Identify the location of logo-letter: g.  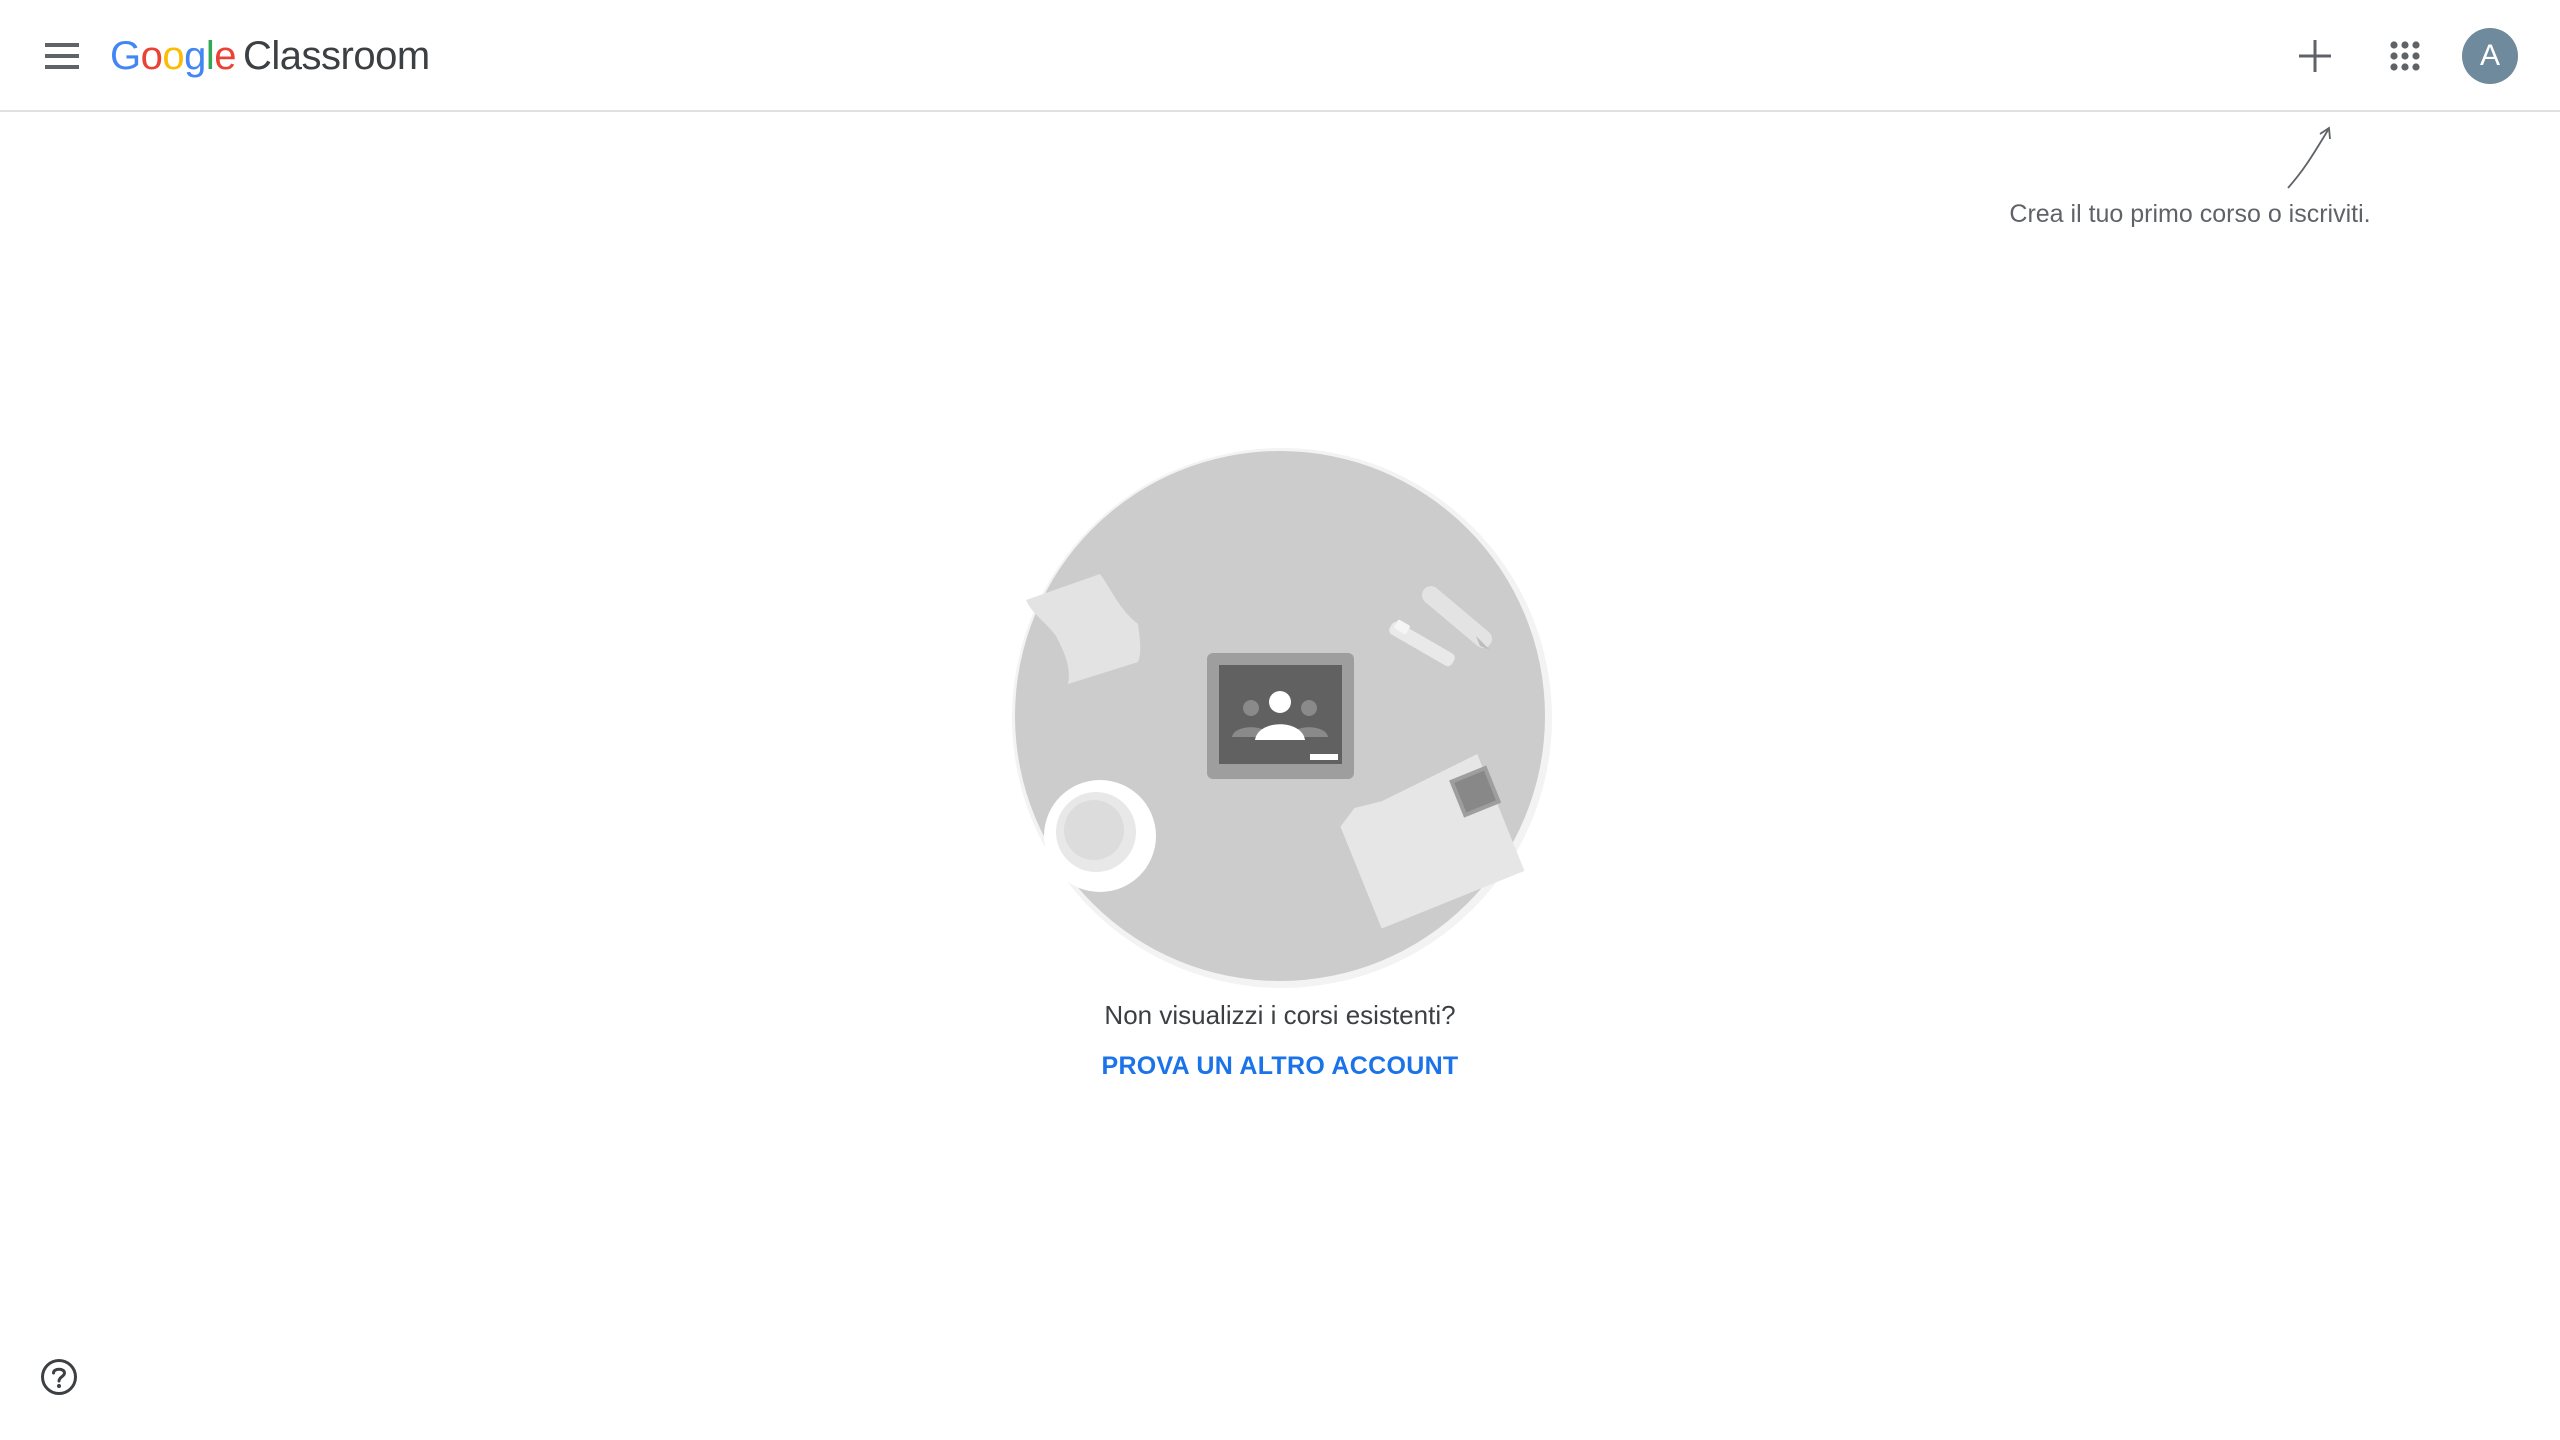
(195, 55).